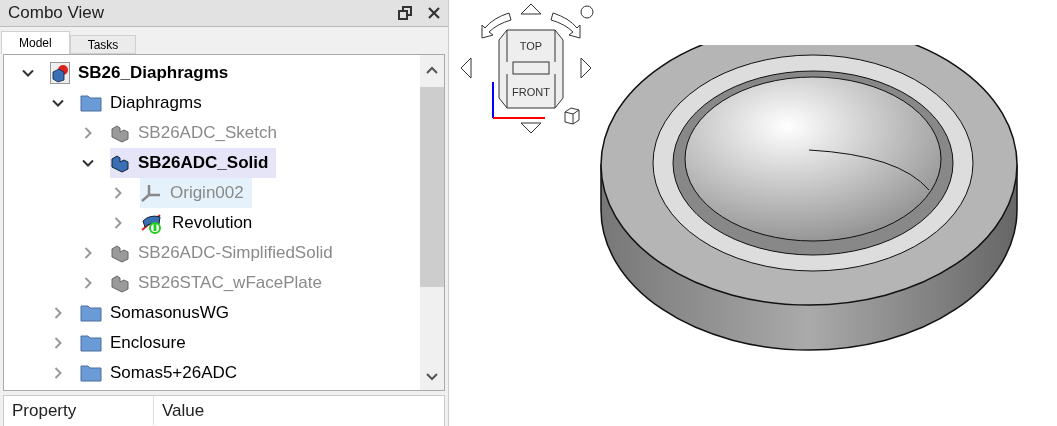 The height and width of the screenshot is (426, 1057). What do you see at coordinates (35, 42) in the screenshot?
I see `tab: Model` at bounding box center [35, 42].